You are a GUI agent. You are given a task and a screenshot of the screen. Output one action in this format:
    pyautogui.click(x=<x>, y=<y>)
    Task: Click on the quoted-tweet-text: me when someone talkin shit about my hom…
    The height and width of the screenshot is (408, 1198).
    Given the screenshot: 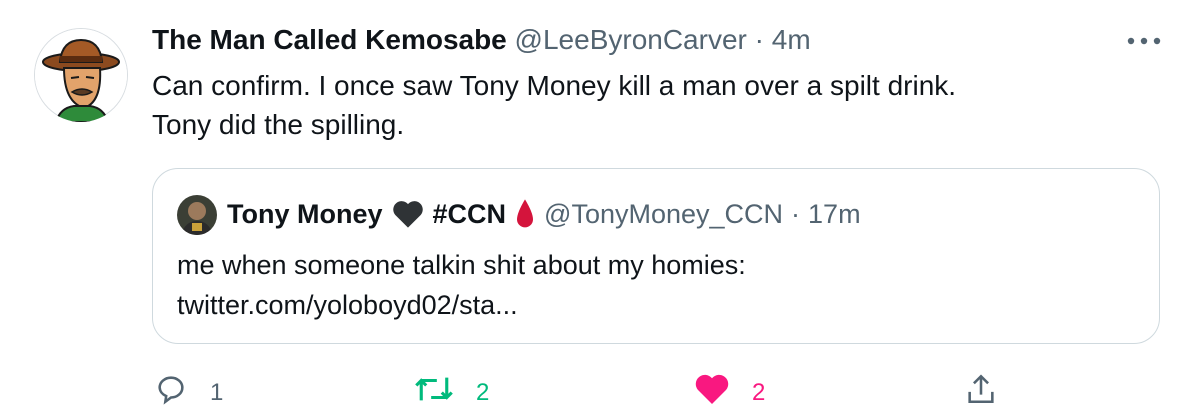 What is the action you would take?
    pyautogui.click(x=461, y=285)
    